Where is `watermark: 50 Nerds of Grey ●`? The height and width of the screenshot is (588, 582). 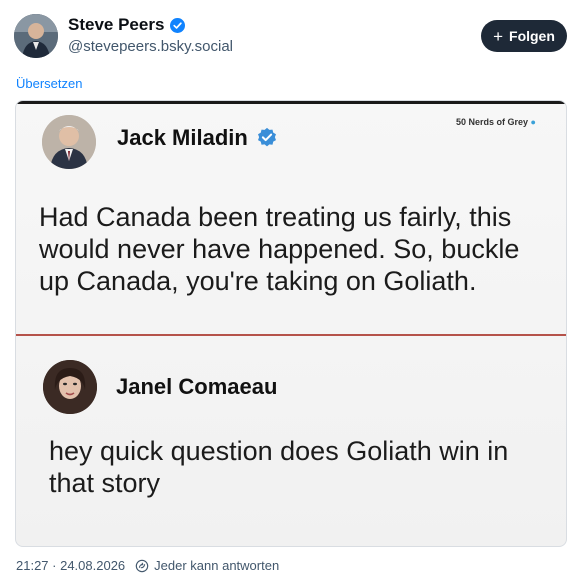 watermark: 50 Nerds of Grey ● is located at coordinates (496, 122).